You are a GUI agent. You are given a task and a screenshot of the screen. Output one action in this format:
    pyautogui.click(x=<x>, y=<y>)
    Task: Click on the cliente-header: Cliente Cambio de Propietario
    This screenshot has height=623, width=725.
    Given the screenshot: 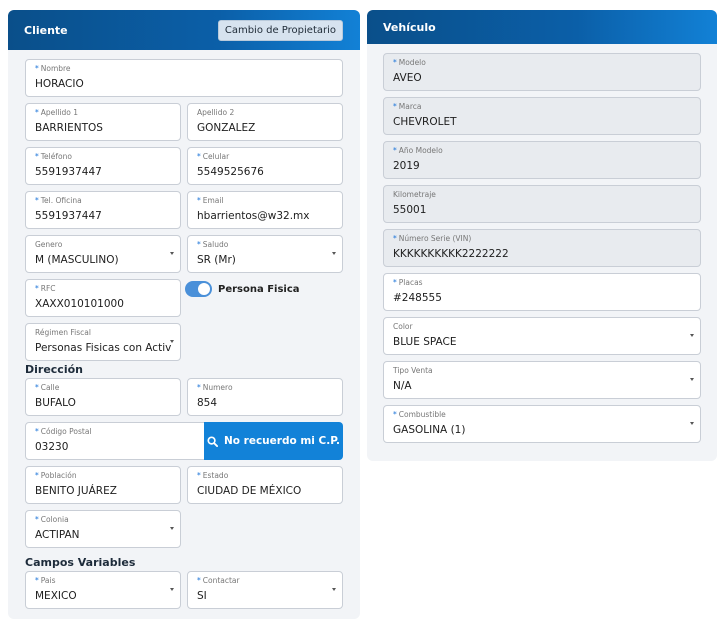 What is the action you would take?
    pyautogui.click(x=184, y=30)
    